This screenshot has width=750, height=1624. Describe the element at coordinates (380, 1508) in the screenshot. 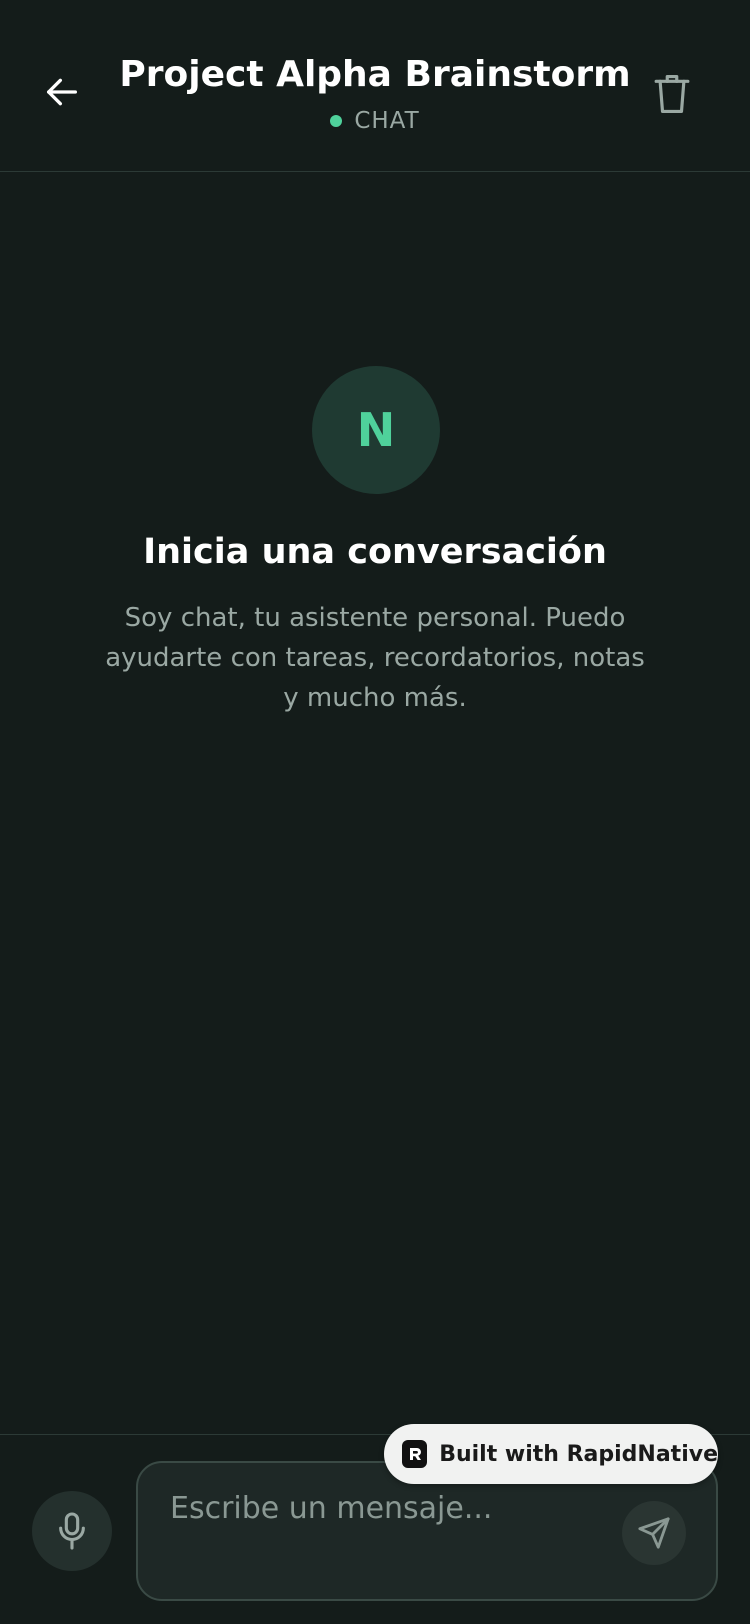

I see `message-input` at that location.